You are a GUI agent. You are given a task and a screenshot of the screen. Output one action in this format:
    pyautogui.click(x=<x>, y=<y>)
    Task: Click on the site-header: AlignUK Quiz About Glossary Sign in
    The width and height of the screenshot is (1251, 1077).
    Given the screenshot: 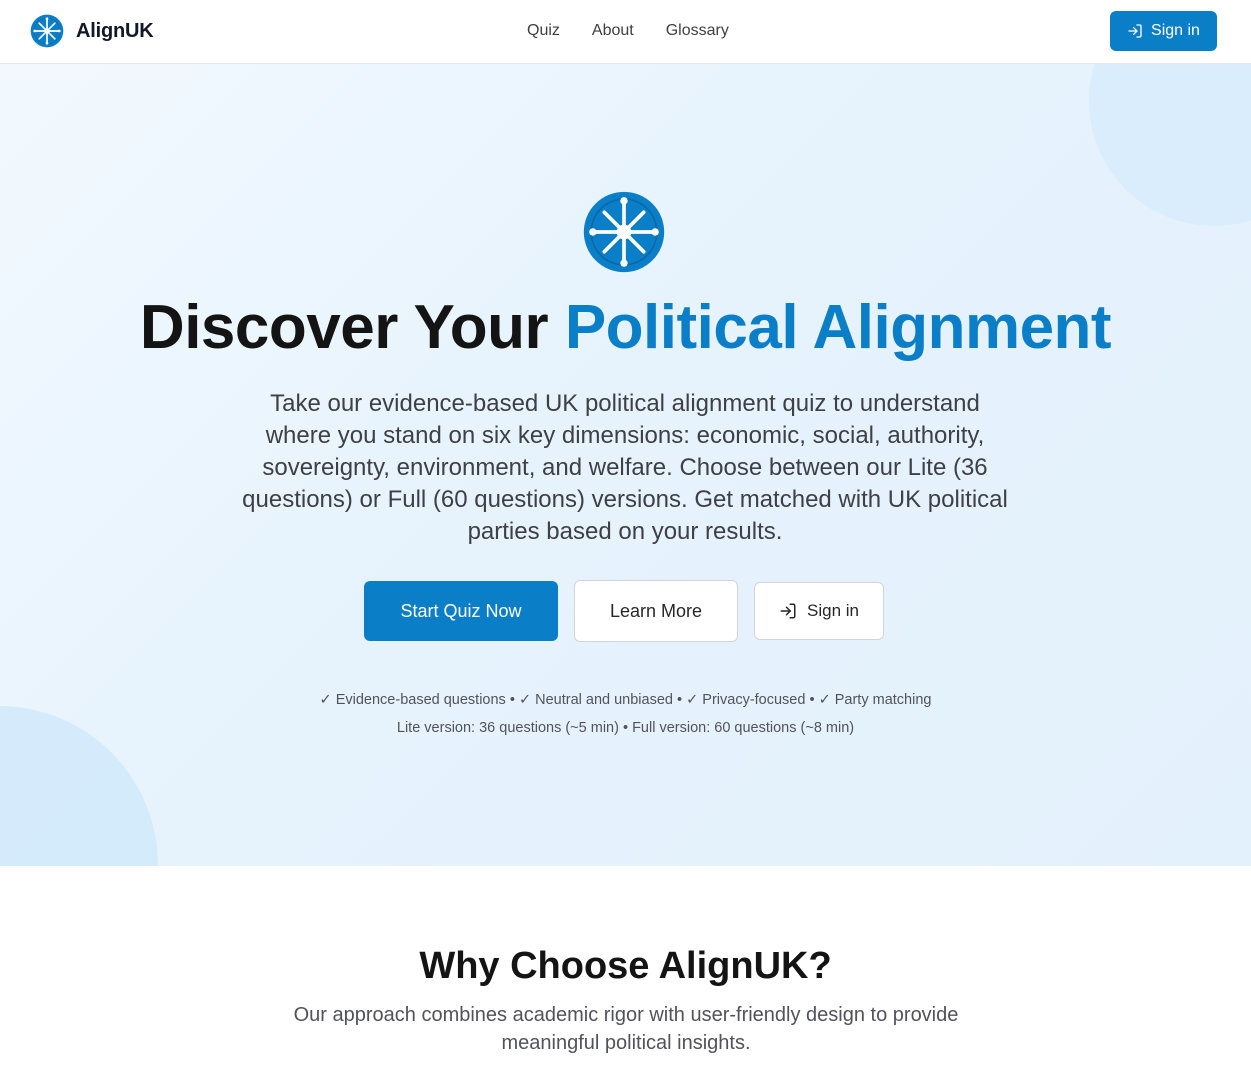 What is the action you would take?
    pyautogui.click(x=625, y=32)
    